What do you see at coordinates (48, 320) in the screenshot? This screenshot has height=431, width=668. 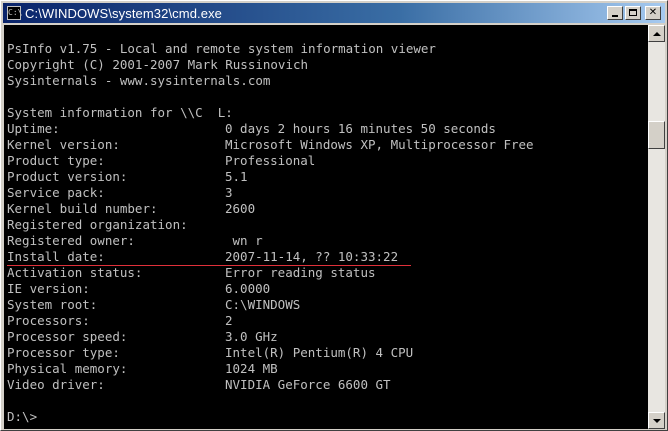 I see `info-label: Processors:` at bounding box center [48, 320].